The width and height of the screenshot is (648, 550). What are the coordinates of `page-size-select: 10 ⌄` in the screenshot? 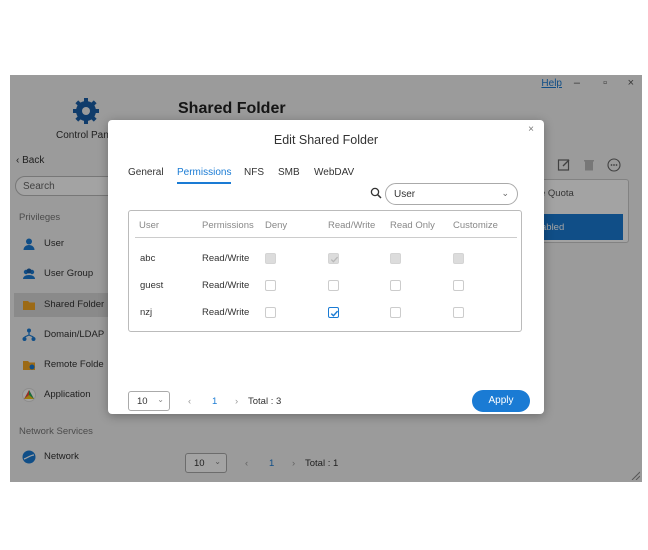 It's located at (149, 401).